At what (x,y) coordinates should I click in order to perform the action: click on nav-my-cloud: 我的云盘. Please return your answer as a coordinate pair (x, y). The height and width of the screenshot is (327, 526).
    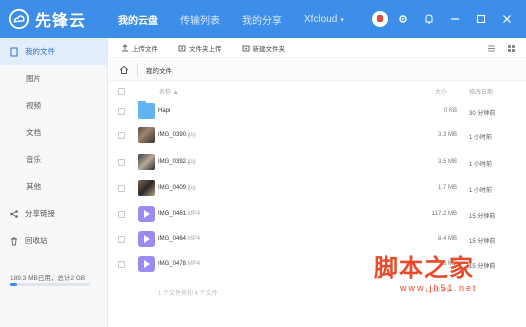
    Looking at the image, I should click on (138, 19).